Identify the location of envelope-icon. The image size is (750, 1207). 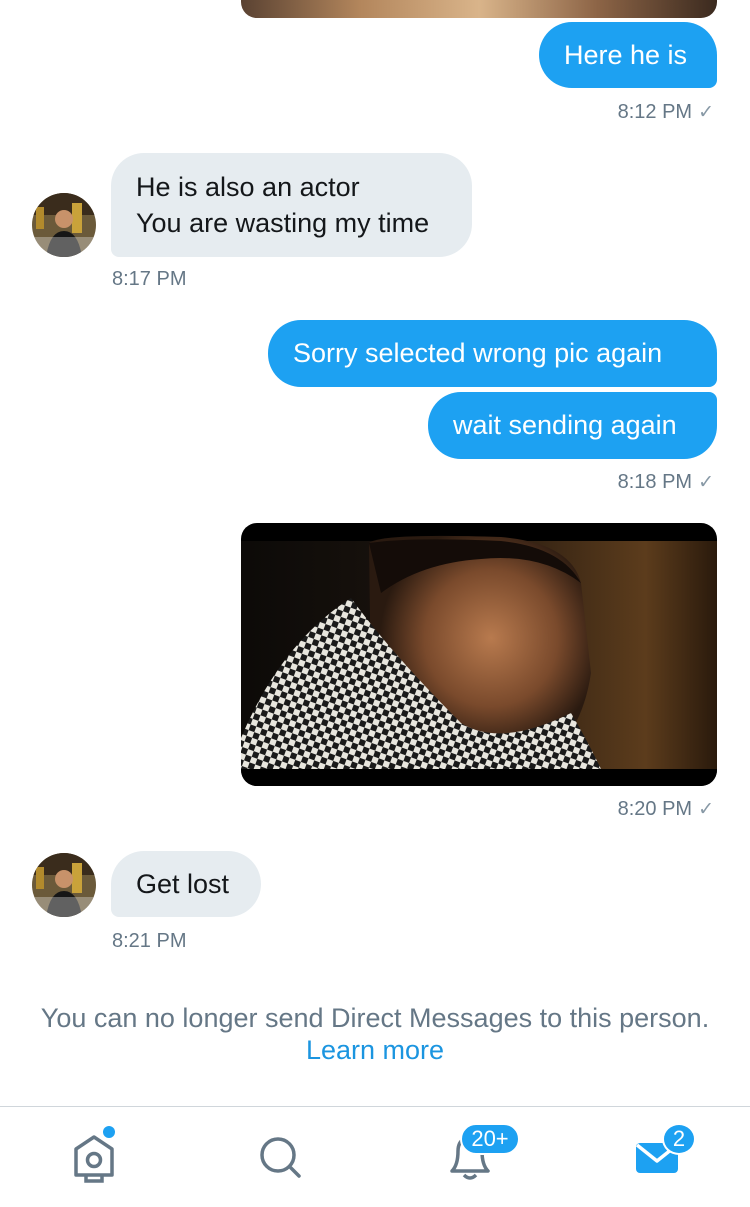
(657, 1158).